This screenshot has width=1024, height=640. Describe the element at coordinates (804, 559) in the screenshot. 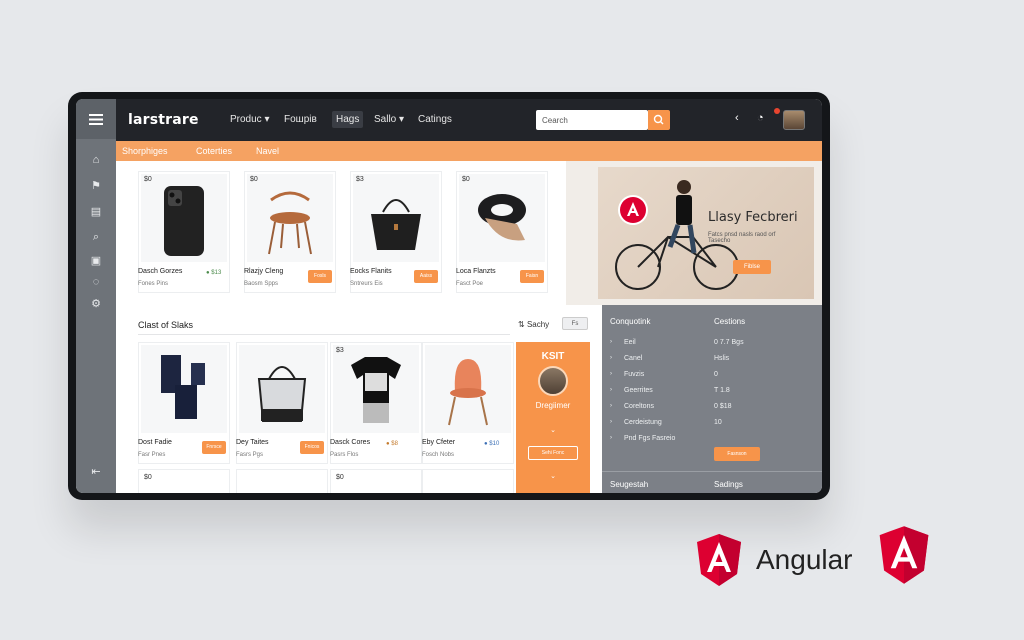

I see `angular-wordmark: Angular` at that location.